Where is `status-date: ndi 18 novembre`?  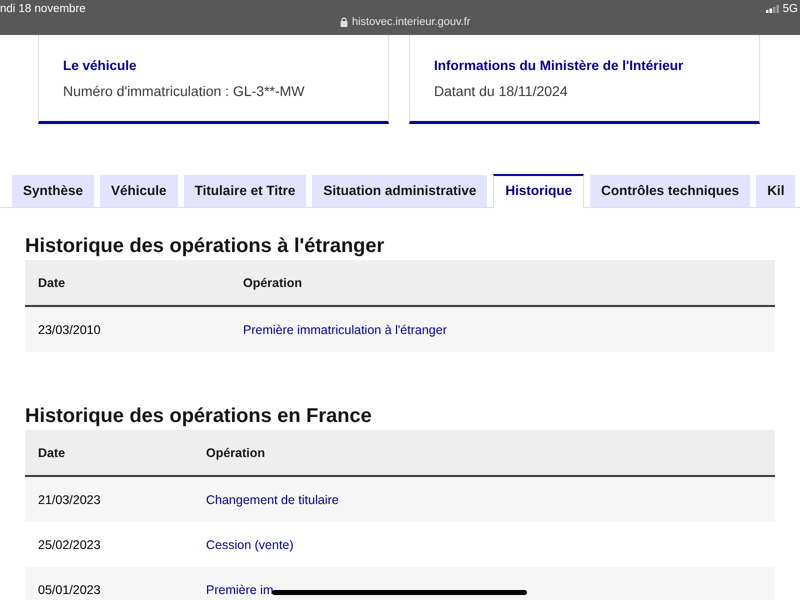
status-date: ndi 18 novembre is located at coordinates (43, 9).